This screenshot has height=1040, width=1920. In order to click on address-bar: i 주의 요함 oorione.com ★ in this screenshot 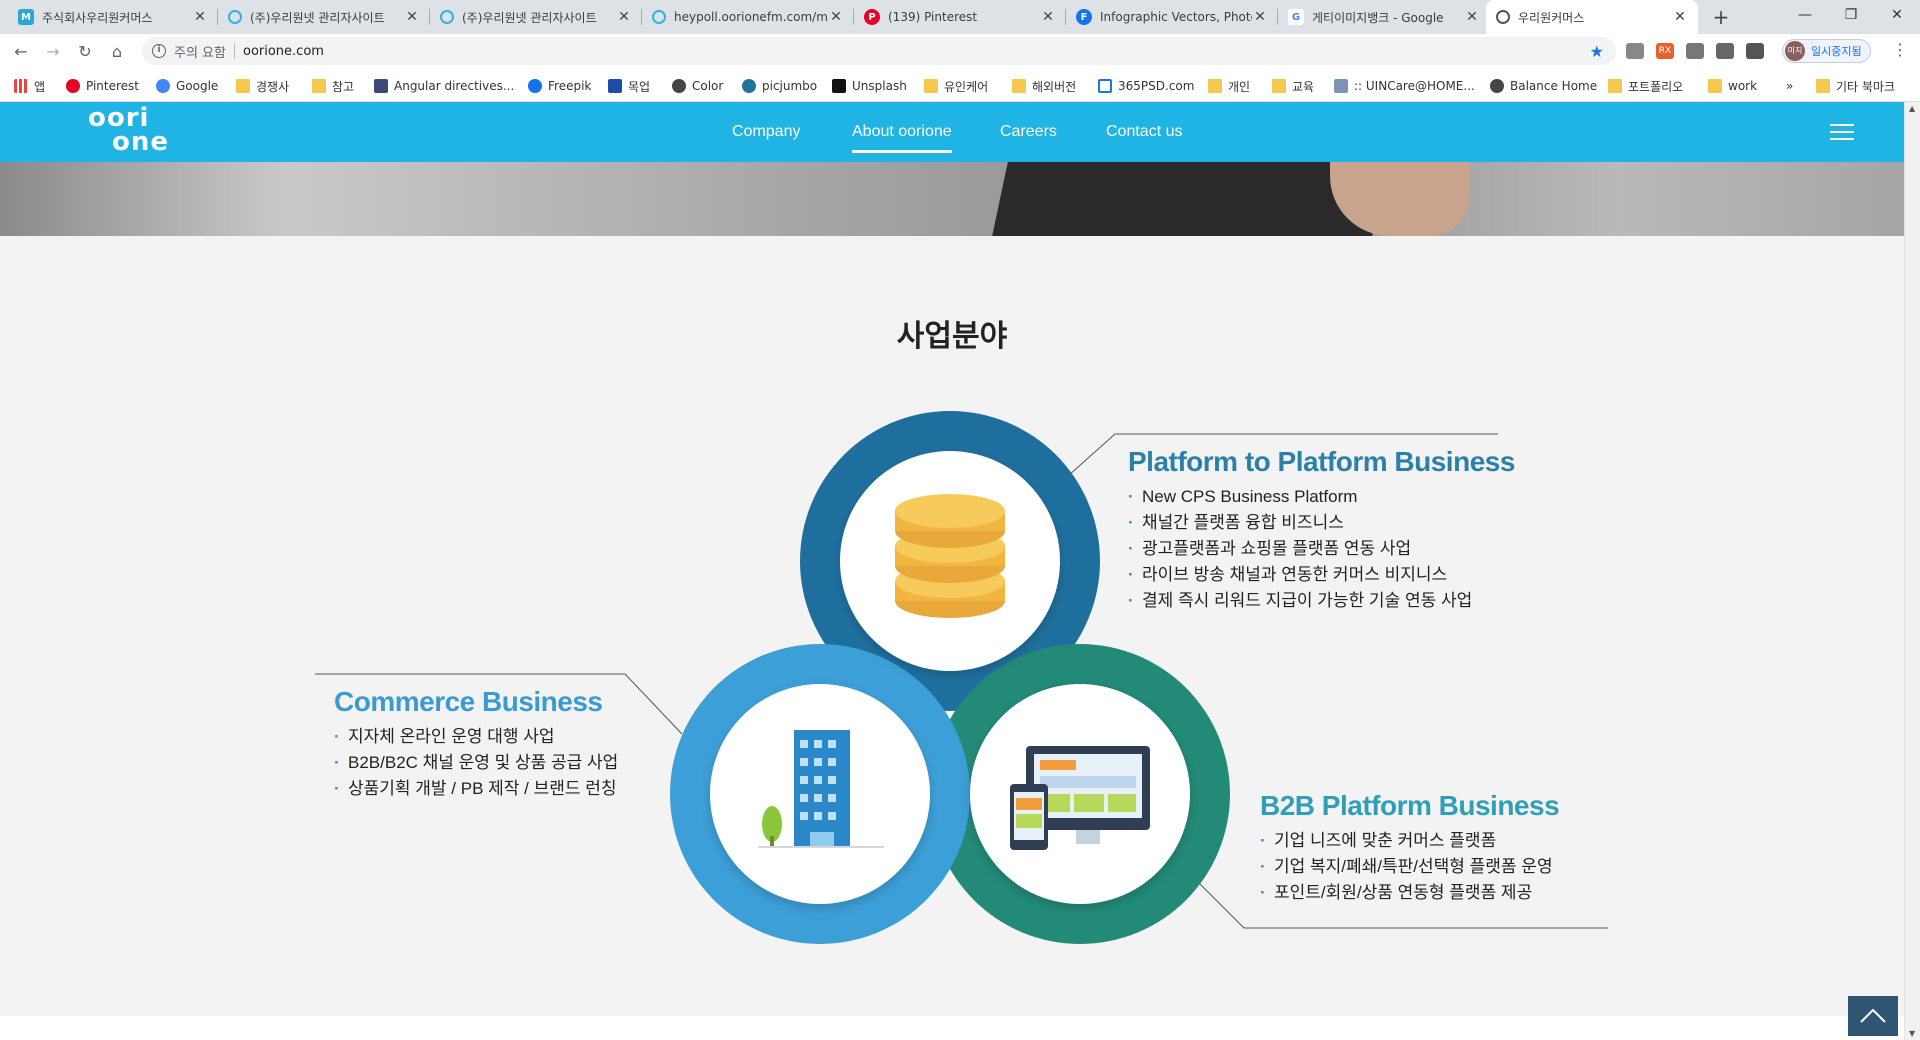, I will do `click(879, 51)`.